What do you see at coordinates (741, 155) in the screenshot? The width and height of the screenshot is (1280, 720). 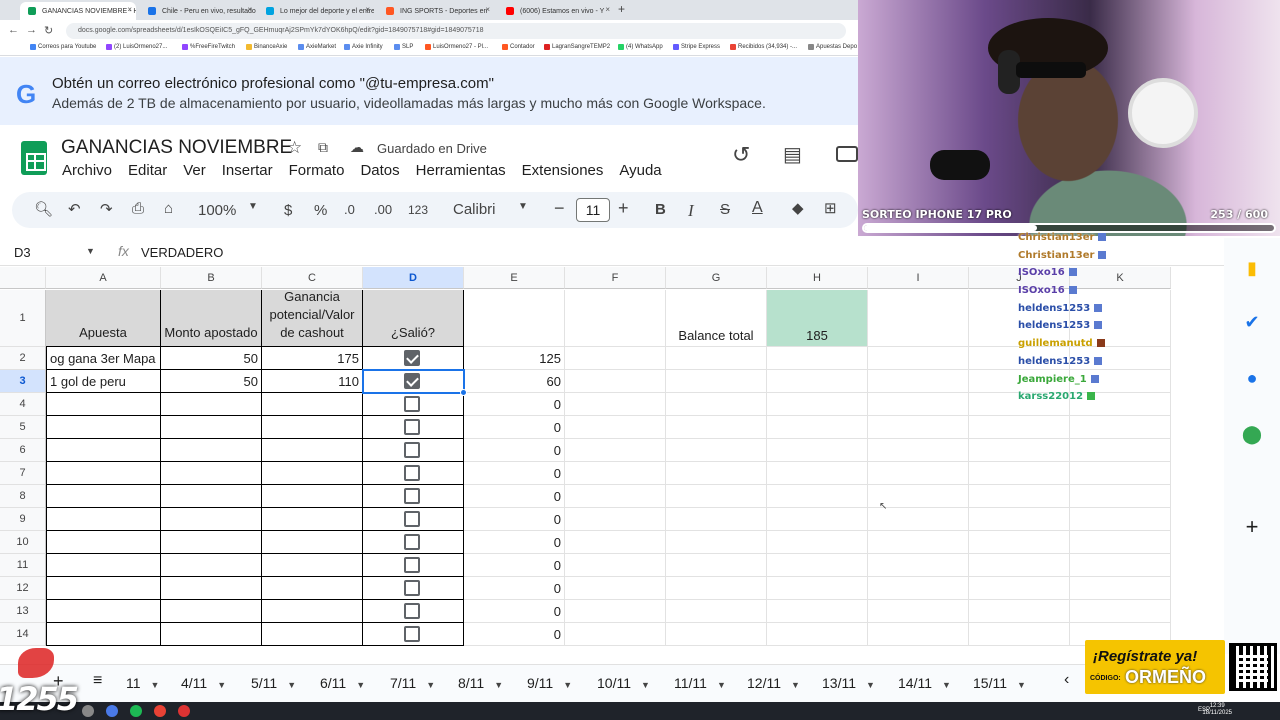 I see `version-history-icon: ↺` at bounding box center [741, 155].